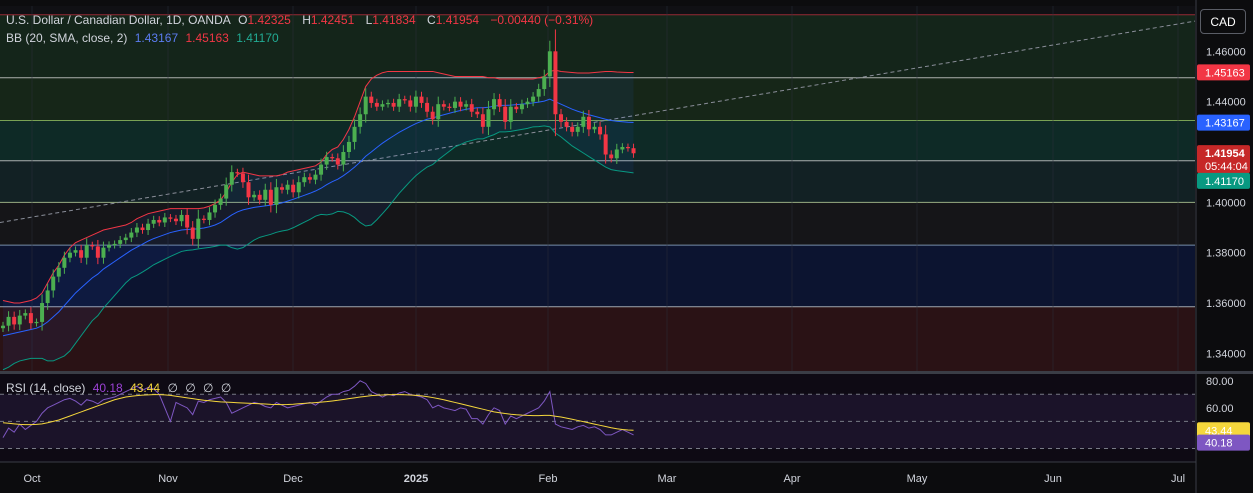 The width and height of the screenshot is (1253, 493). Describe the element at coordinates (31, 479) in the screenshot. I see `time-axis-label: Oct` at that location.